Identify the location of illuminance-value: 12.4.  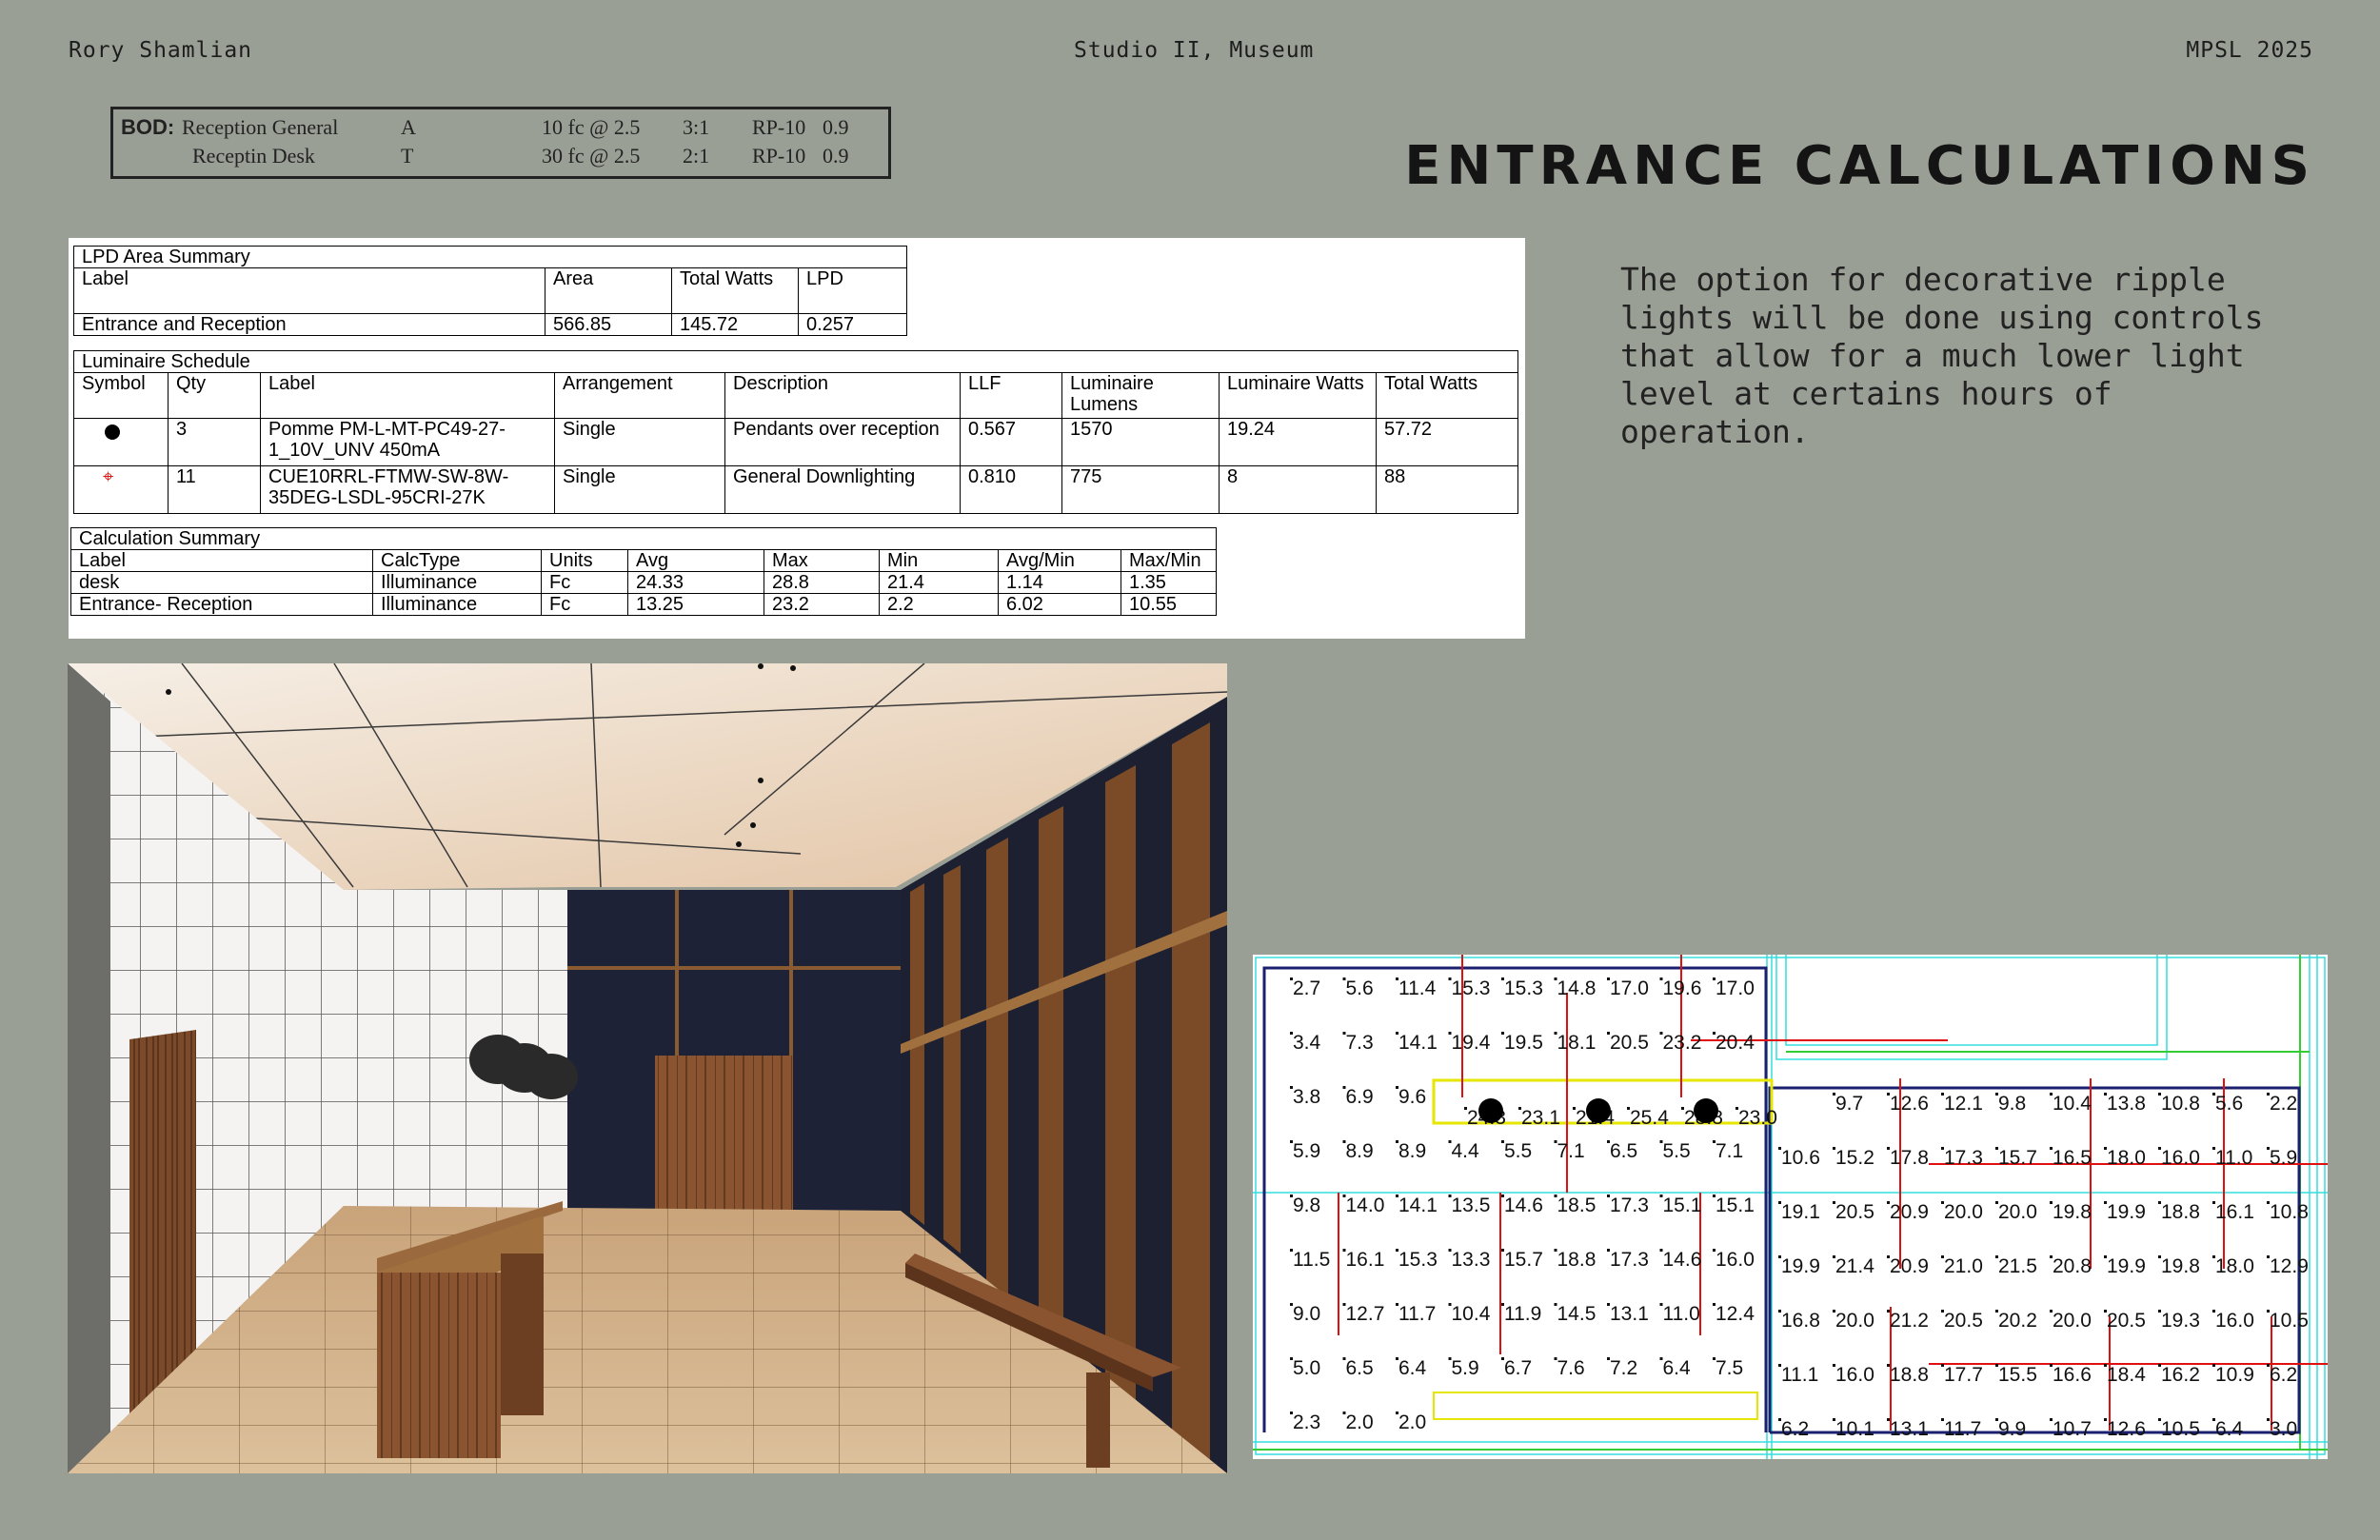
(1735, 1314).